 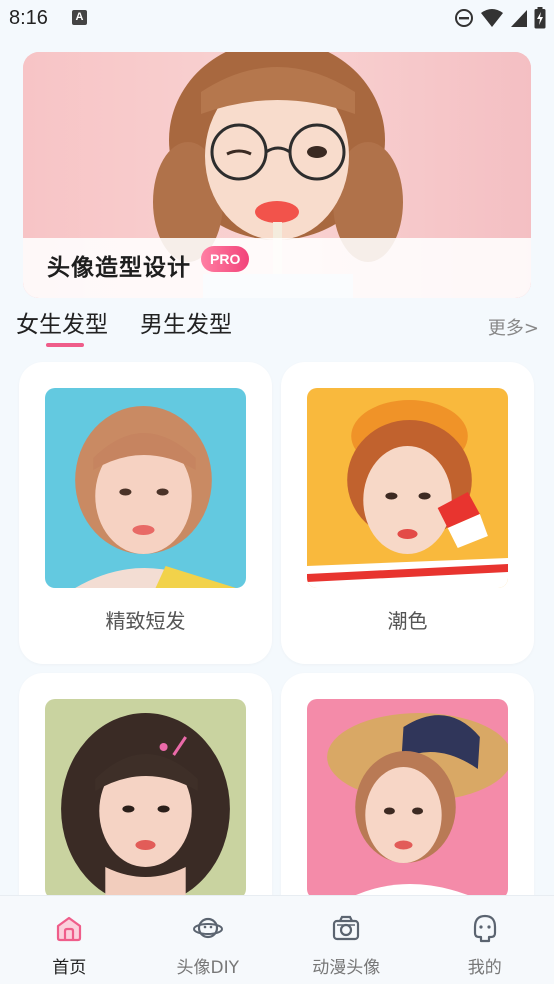 What do you see at coordinates (346, 968) in the screenshot?
I see `nav-label: 动漫头像` at bounding box center [346, 968].